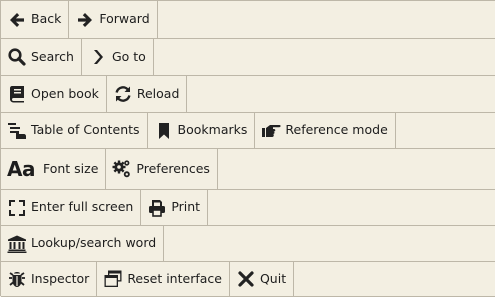 This screenshot has width=495, height=297. Describe the element at coordinates (17, 279) in the screenshot. I see `bug-icon` at that location.